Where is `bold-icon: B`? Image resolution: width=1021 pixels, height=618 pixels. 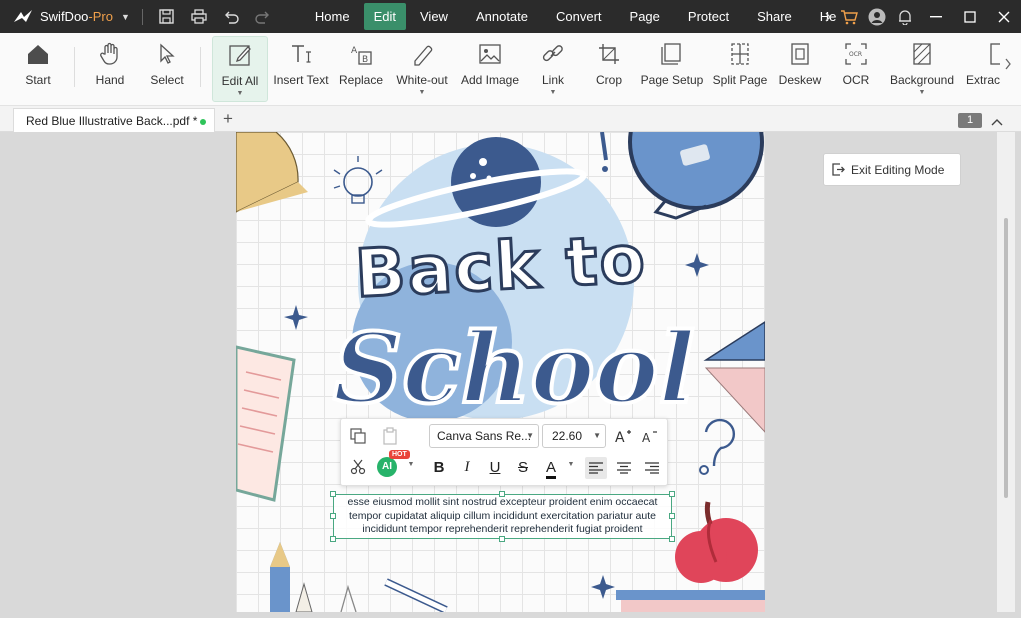 bold-icon: B is located at coordinates (439, 467).